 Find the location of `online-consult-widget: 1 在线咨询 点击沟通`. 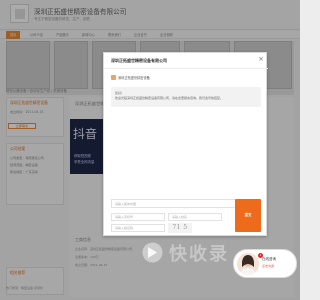

online-consult-widget: 1 在线咨询 点击沟通 is located at coordinates (265, 263).